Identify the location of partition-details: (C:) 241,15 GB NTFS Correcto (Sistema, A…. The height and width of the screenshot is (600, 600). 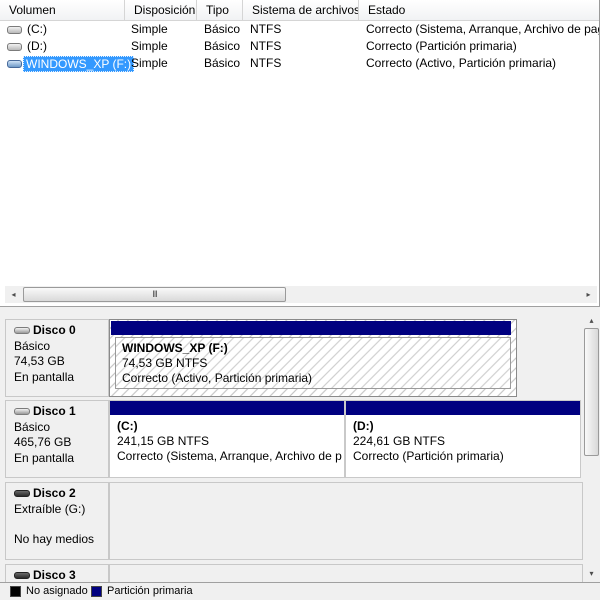
(227, 446).